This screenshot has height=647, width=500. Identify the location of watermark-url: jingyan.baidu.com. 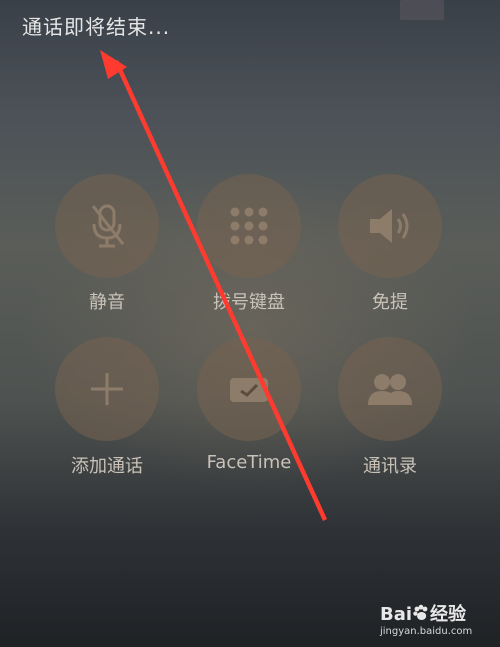
(426, 631).